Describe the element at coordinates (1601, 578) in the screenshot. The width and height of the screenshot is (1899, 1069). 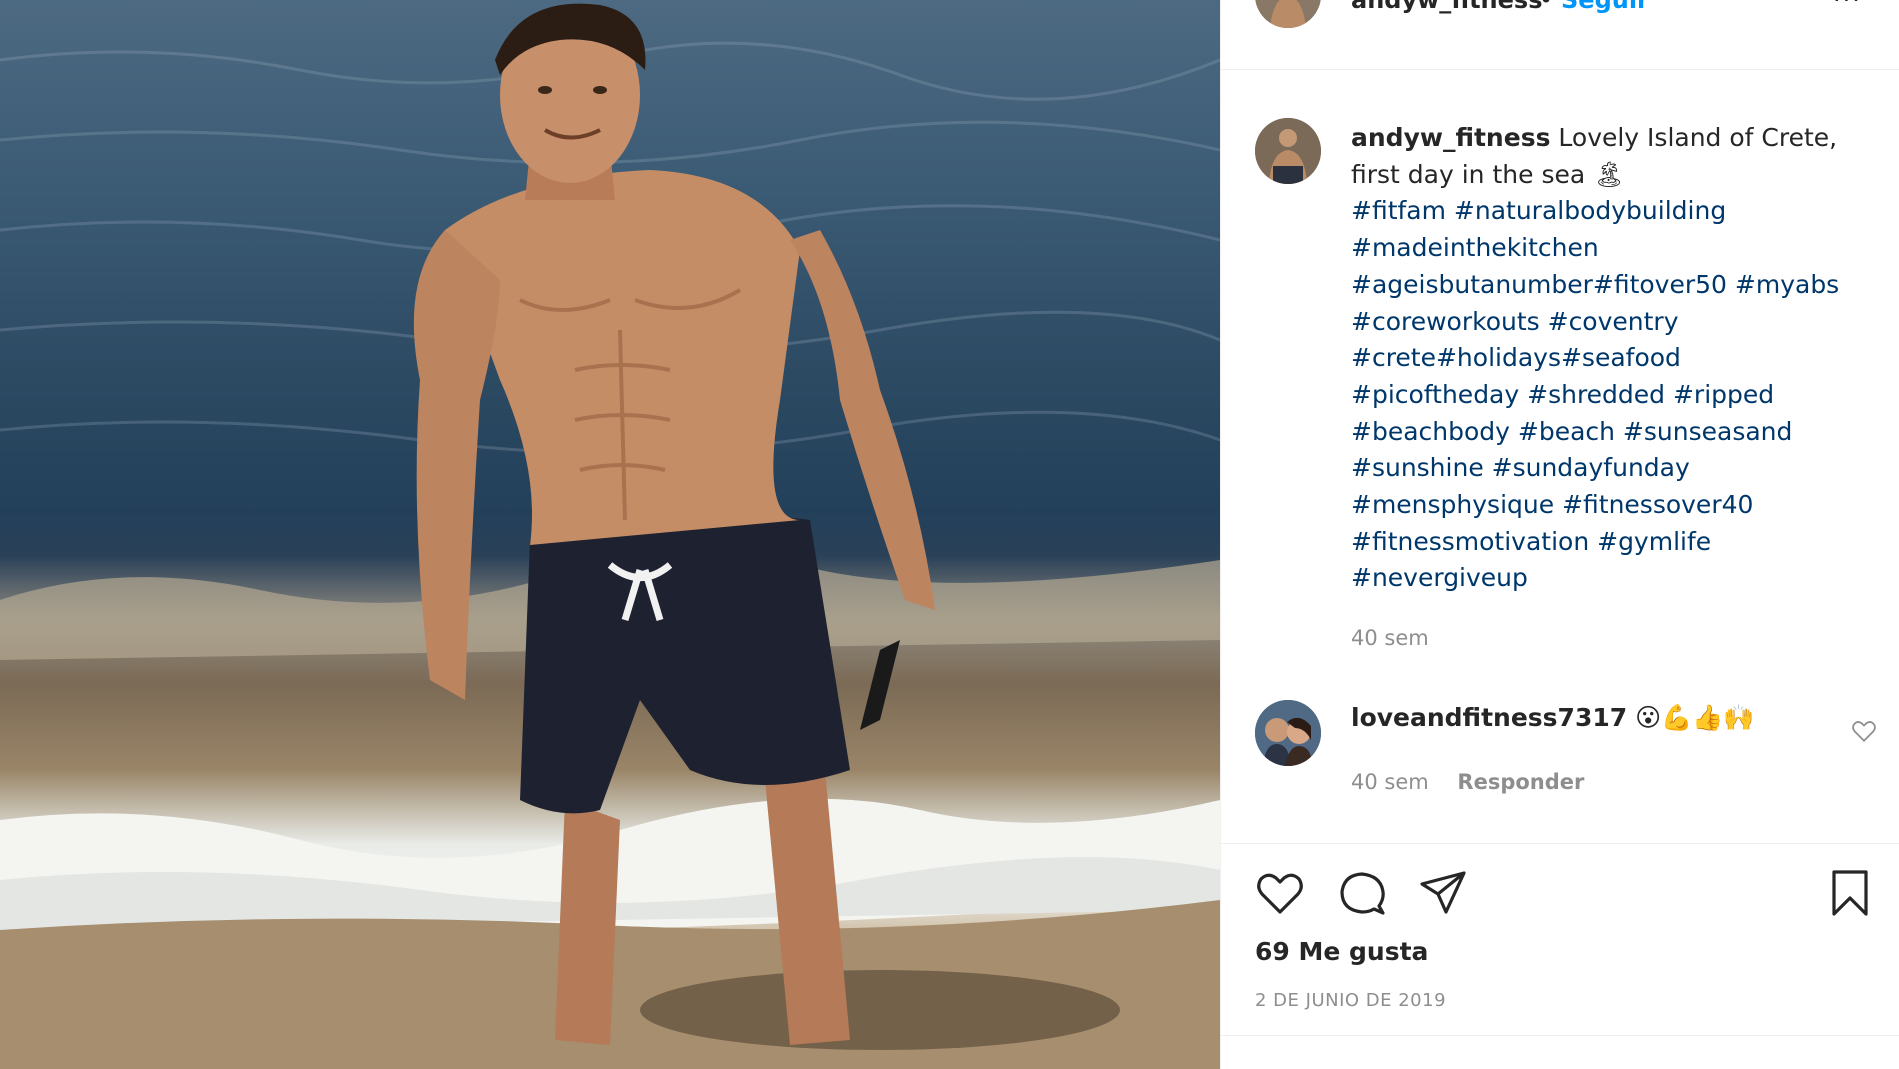
I see `hashtag-line: #nevergiveup` at that location.